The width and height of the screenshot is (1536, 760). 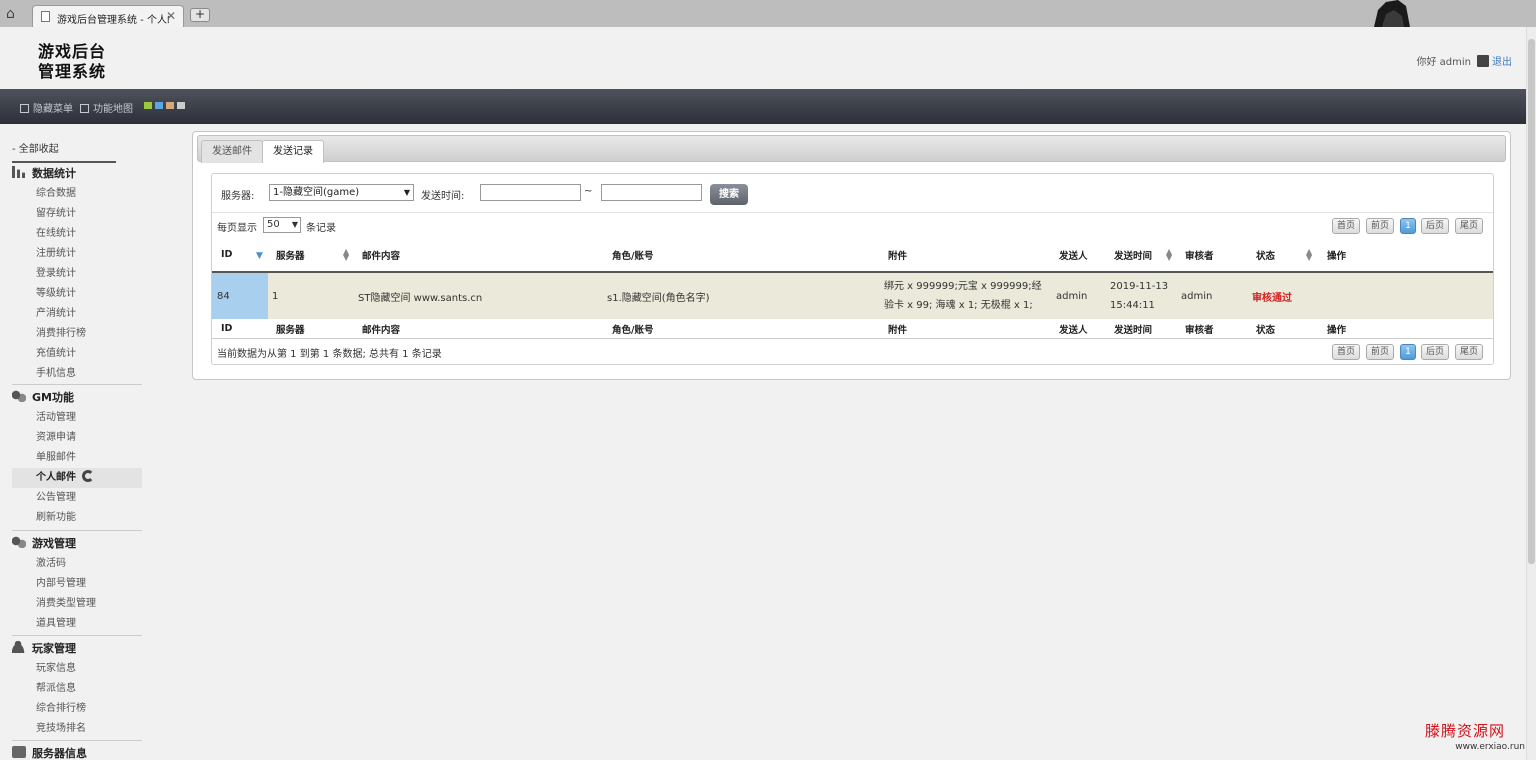 What do you see at coordinates (77, 709) in the screenshot?
I see `sidebar-item: 综合排行榜` at bounding box center [77, 709].